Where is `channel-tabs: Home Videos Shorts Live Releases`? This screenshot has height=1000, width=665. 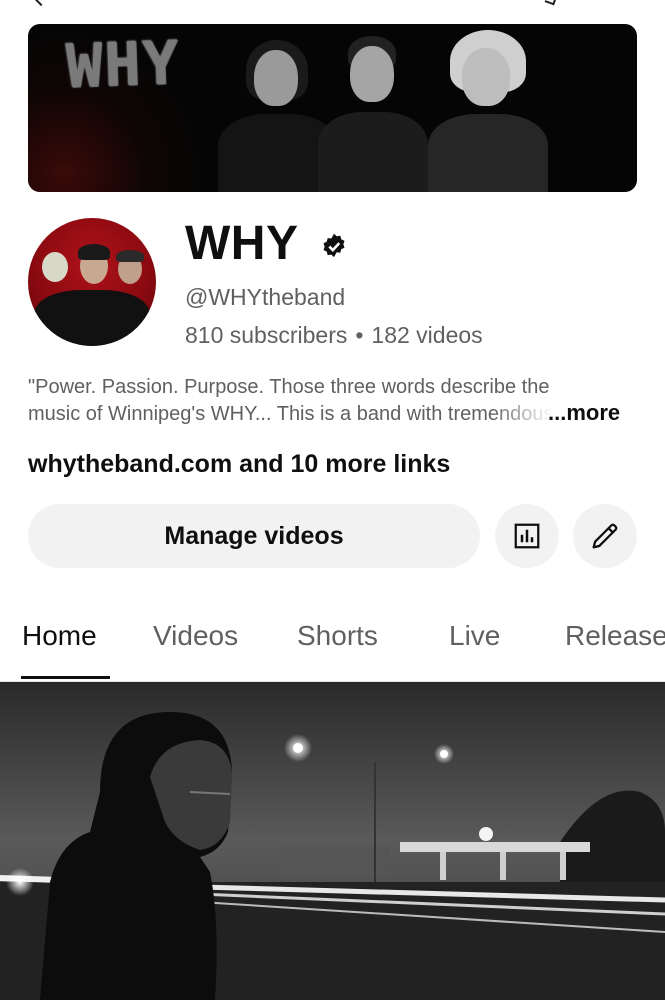 channel-tabs: Home Videos Shorts Live Releases is located at coordinates (332, 646).